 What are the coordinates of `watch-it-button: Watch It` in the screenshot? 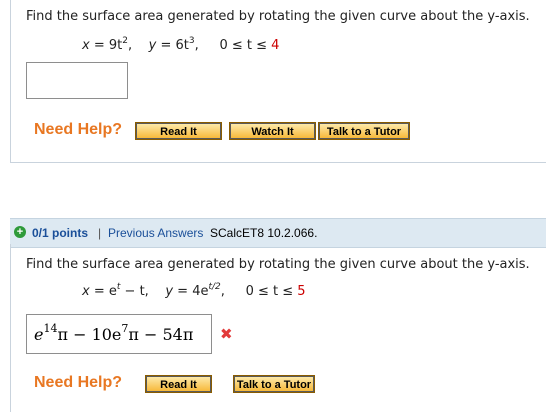 It's located at (272, 131).